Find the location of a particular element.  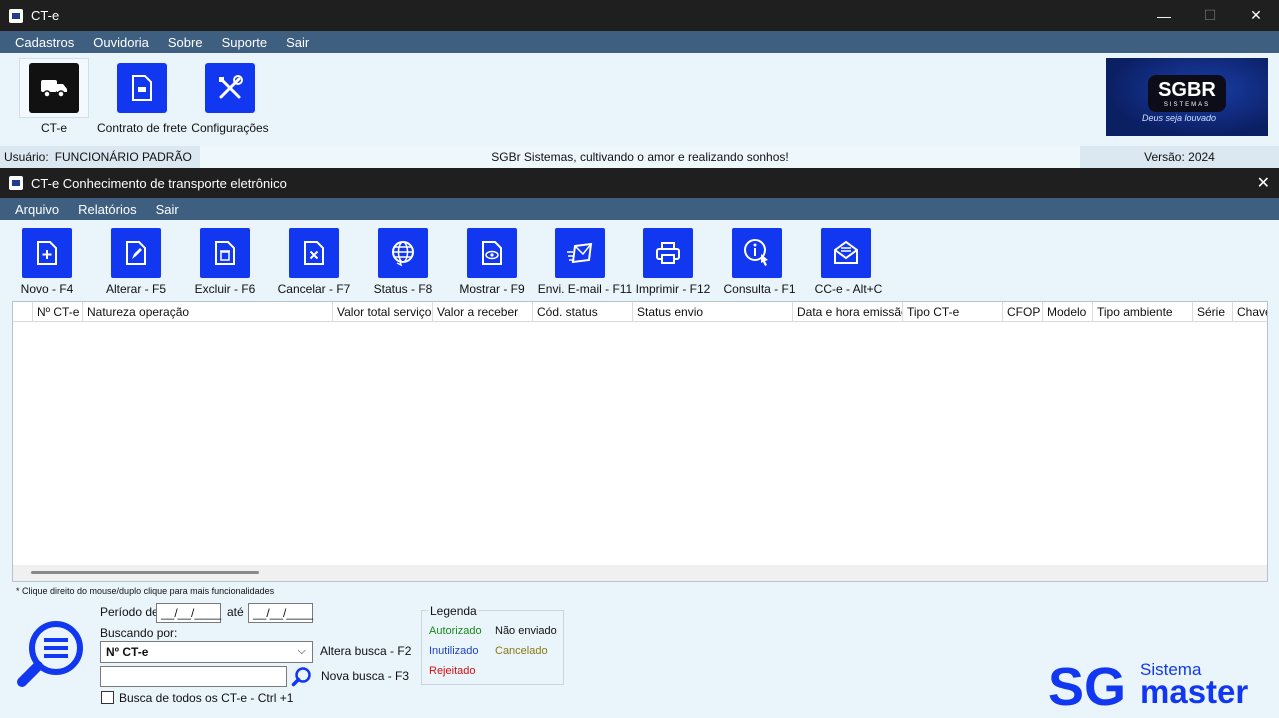

show-label: Mostrar - F9 is located at coordinates (492, 289).